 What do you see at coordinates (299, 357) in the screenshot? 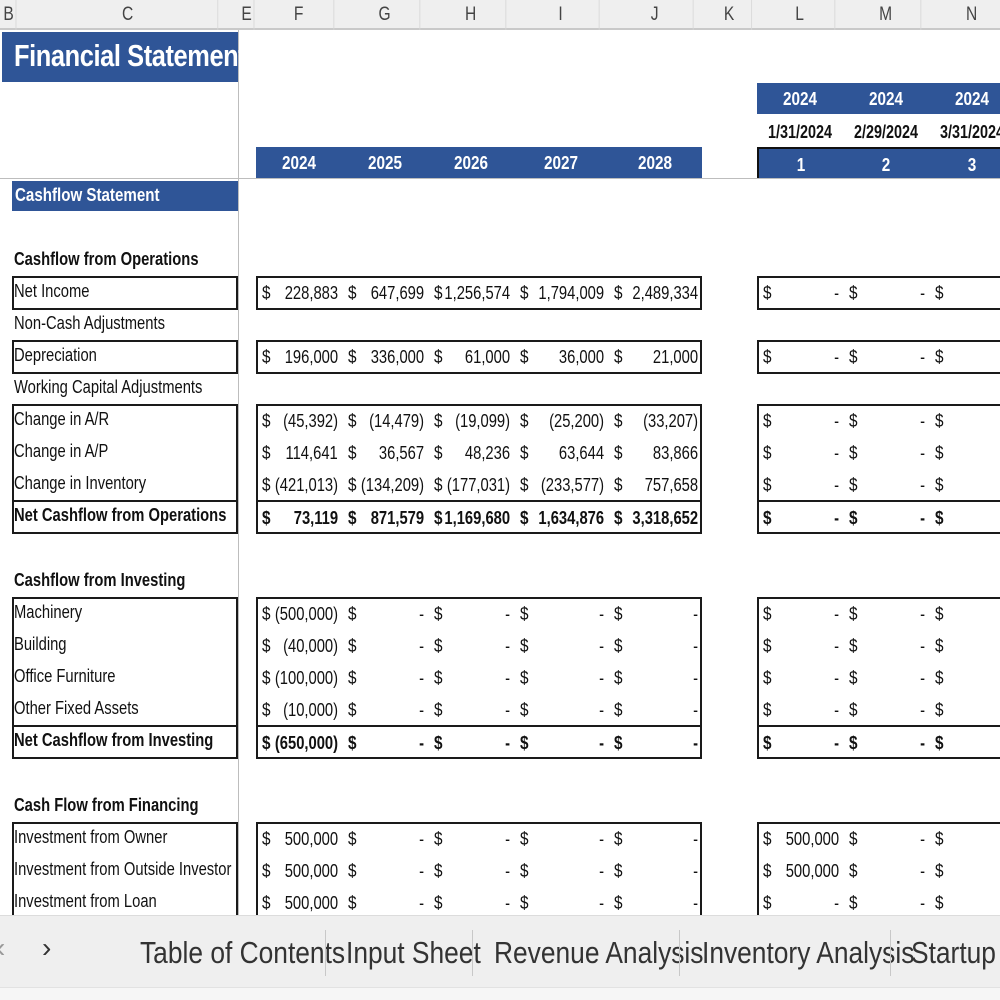
I see `annual-value-cell: $196,000` at bounding box center [299, 357].